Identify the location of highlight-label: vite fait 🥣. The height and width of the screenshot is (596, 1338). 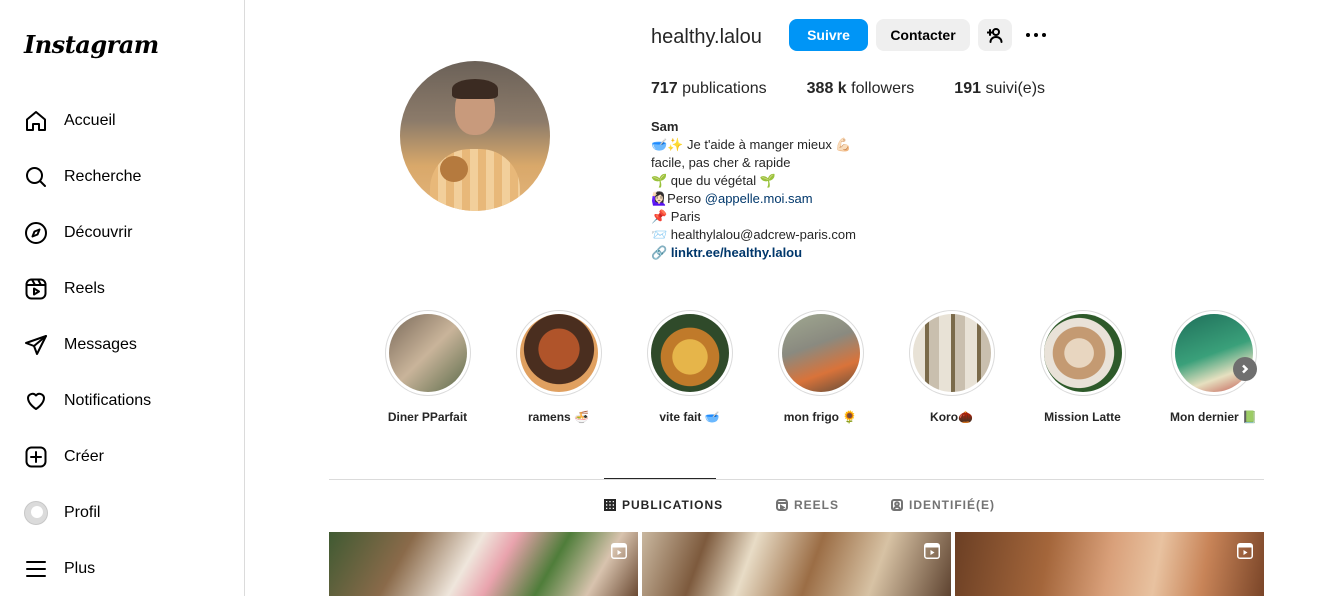
(689, 417).